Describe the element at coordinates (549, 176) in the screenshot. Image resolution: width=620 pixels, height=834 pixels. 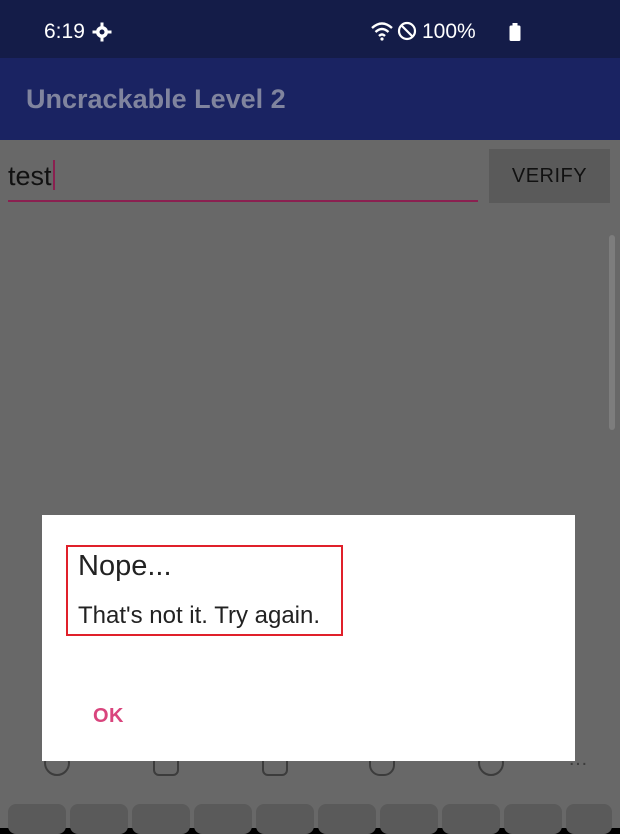
I see `verify-button: VERIFY` at that location.